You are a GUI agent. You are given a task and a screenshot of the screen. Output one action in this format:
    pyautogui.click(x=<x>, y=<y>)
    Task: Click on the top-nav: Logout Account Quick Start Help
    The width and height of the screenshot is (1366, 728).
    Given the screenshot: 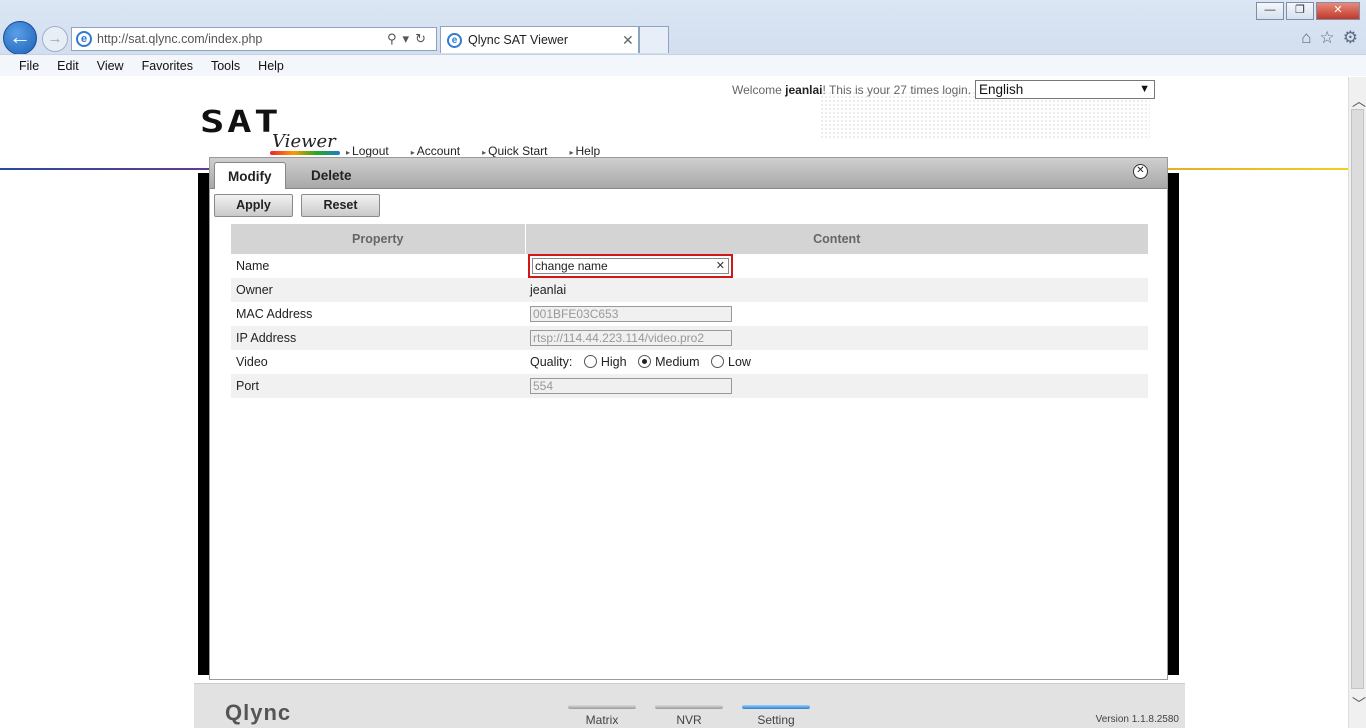 What is the action you would take?
    pyautogui.click(x=484, y=151)
    